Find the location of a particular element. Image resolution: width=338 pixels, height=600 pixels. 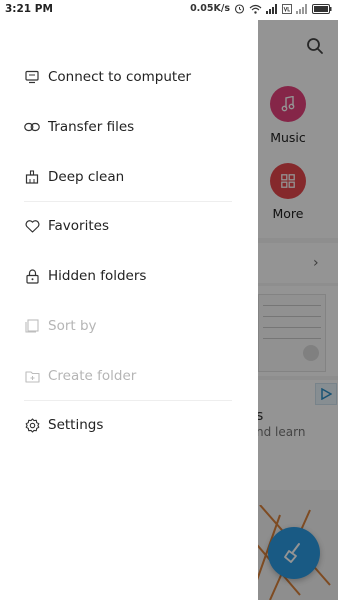

lock-icon is located at coordinates (32, 276).